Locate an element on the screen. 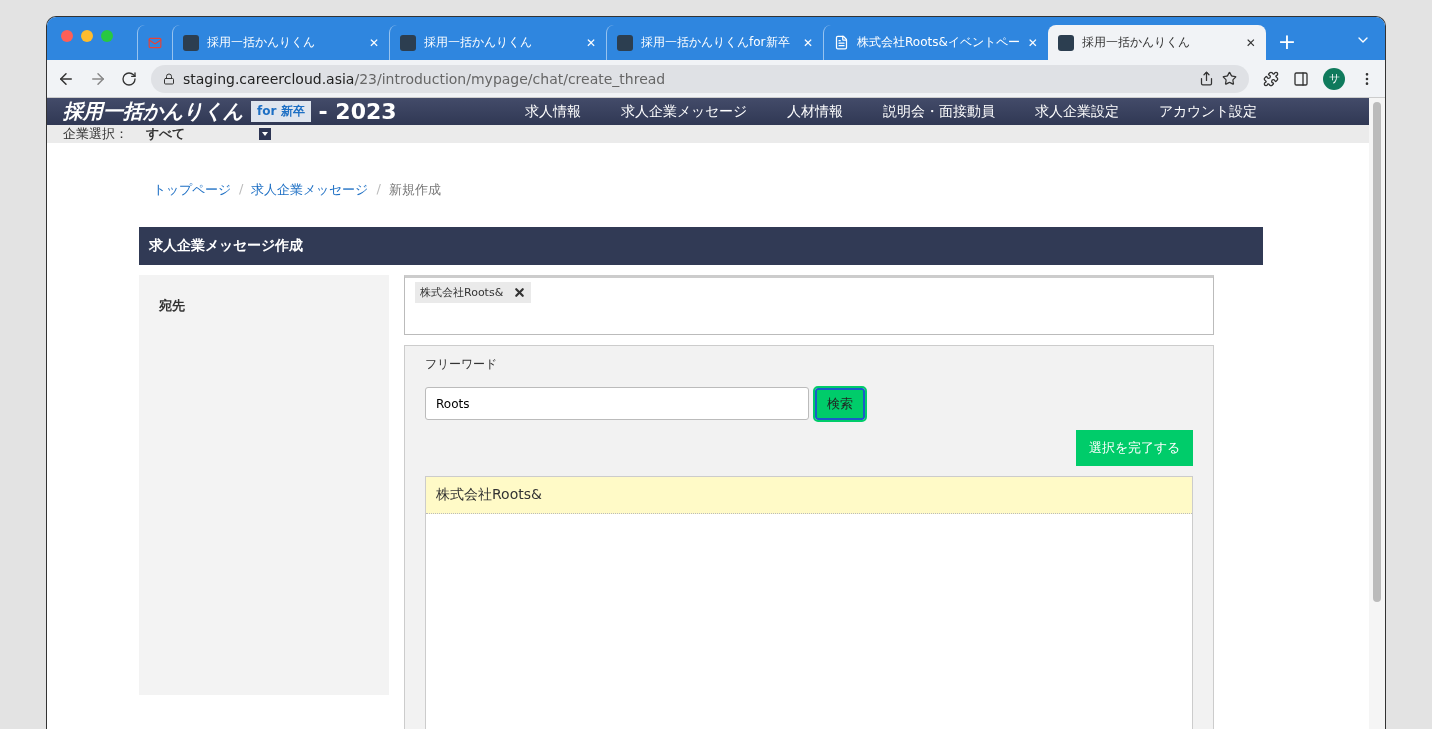 The image size is (1432, 729). reload-icon is located at coordinates (129, 78).